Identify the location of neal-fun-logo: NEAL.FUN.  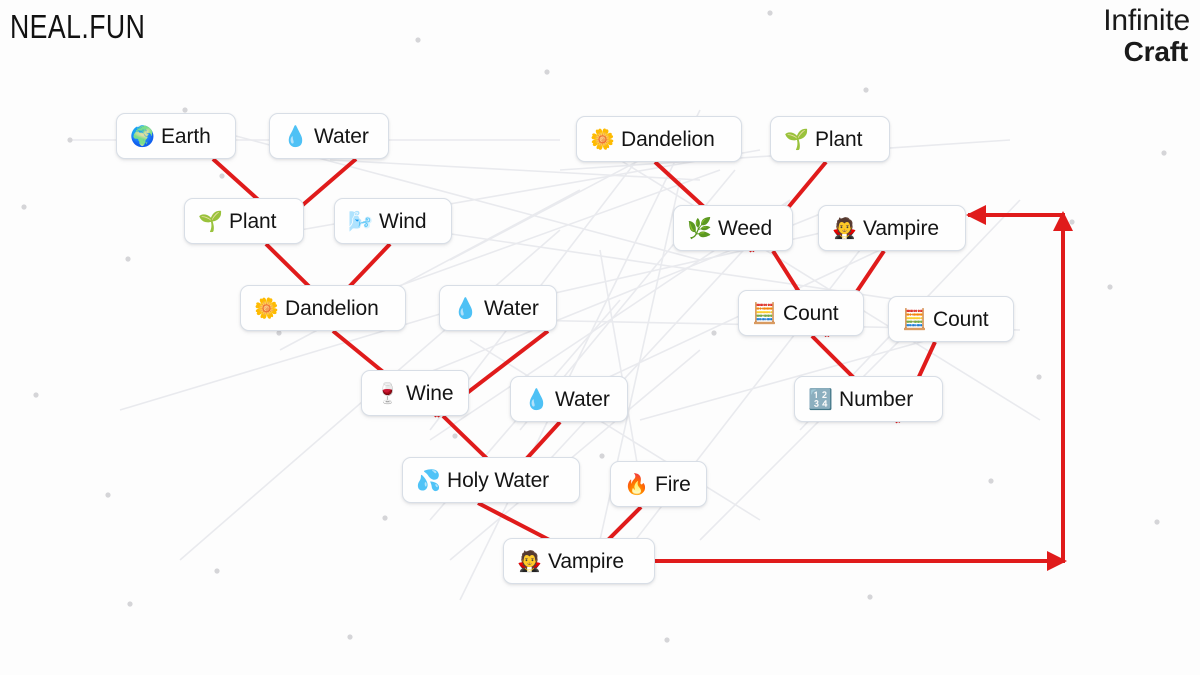
(77, 27).